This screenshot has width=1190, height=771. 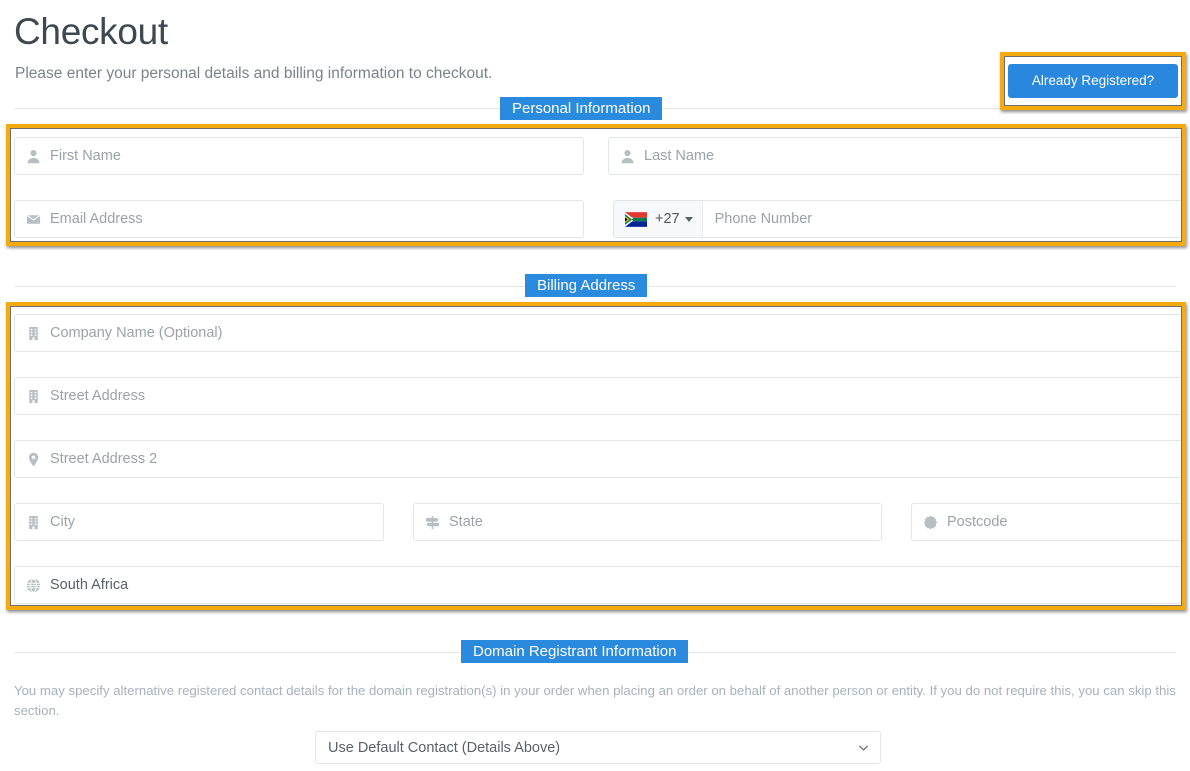 What do you see at coordinates (977, 522) in the screenshot?
I see `postcode-placeholder: Postcode` at bounding box center [977, 522].